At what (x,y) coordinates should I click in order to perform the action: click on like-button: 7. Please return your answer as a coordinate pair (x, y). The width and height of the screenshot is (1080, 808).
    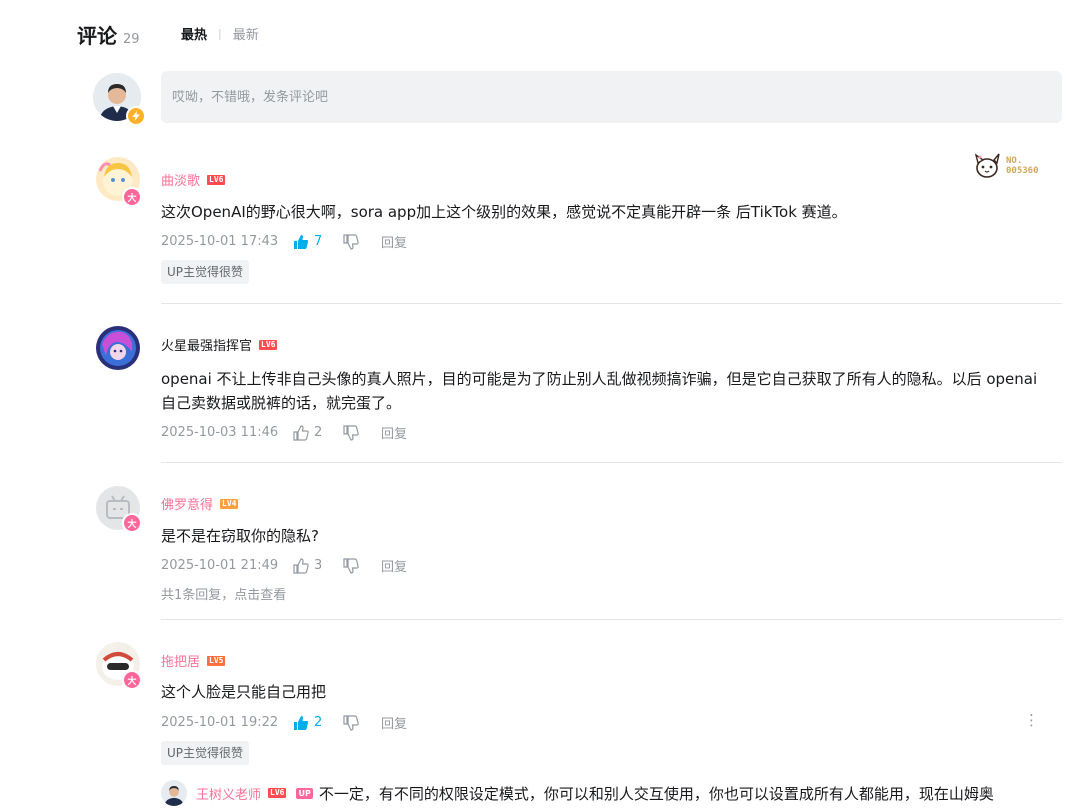
    Looking at the image, I should click on (318, 242).